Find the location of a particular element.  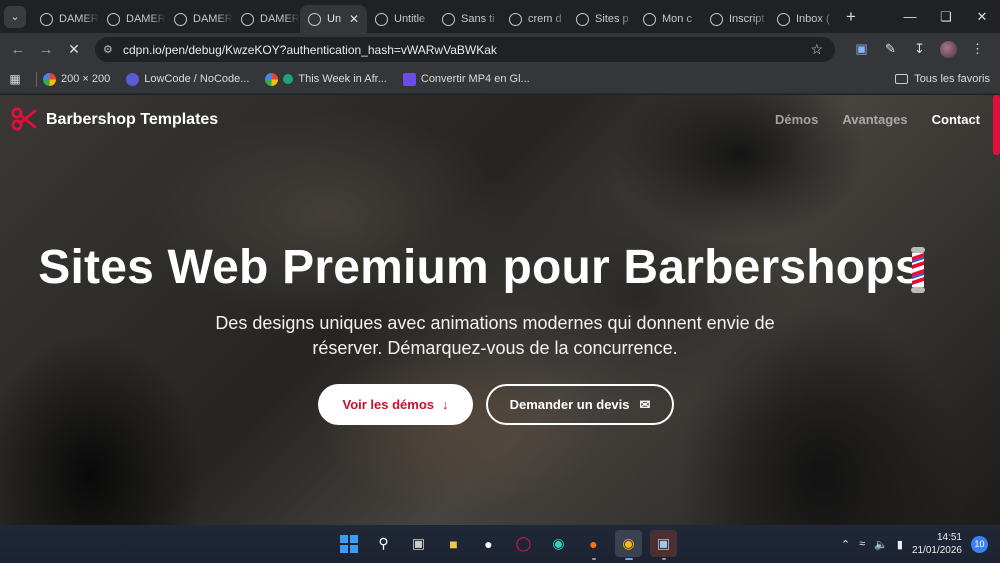

photos-button: ▣ is located at coordinates (663, 545).